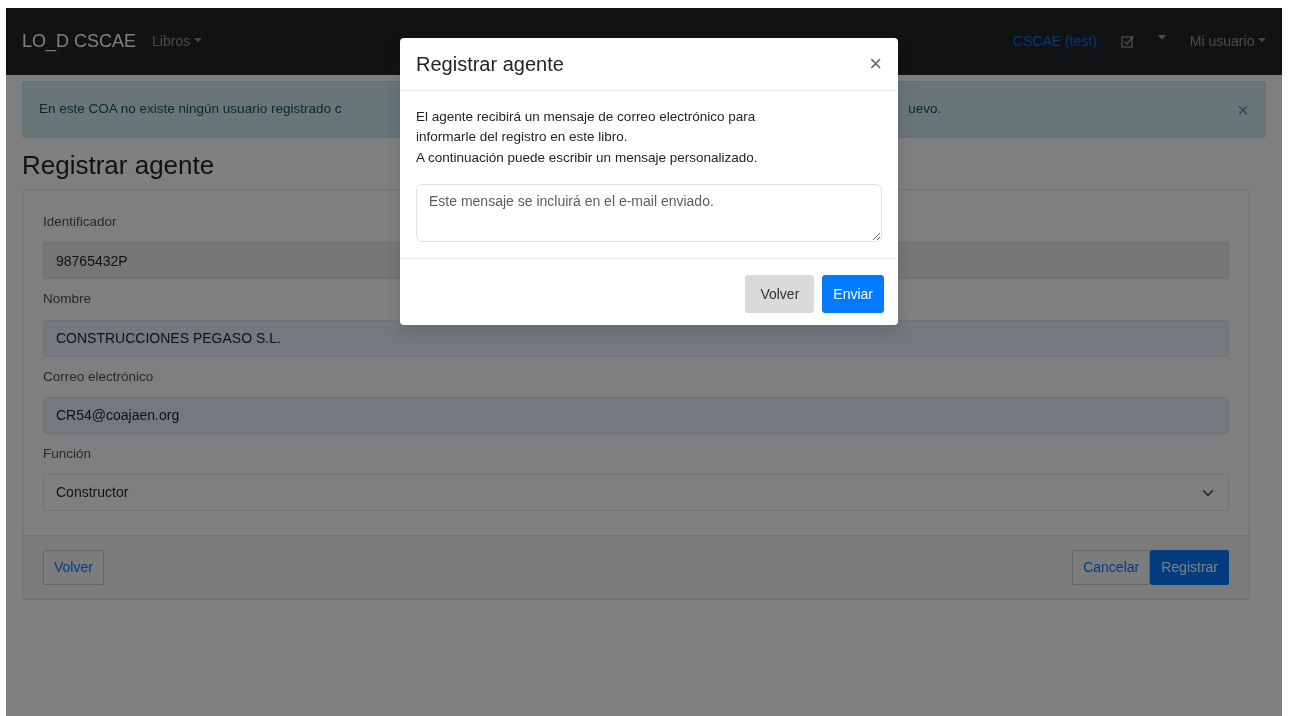  What do you see at coordinates (79, 41) in the screenshot?
I see `brand-link: LO_D CSCAE` at bounding box center [79, 41].